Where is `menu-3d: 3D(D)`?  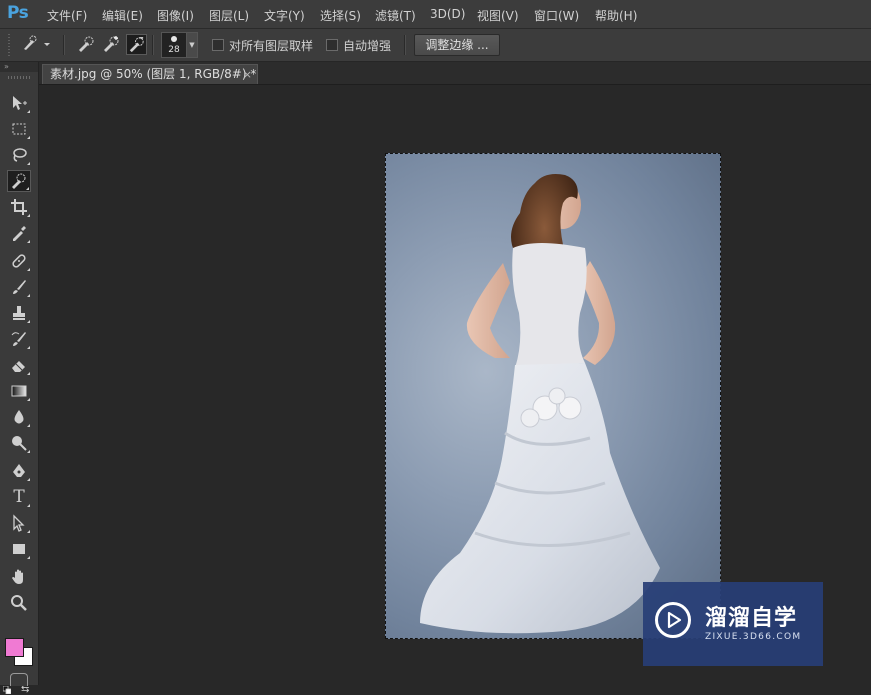
menu-3d: 3D(D) is located at coordinates (447, 14).